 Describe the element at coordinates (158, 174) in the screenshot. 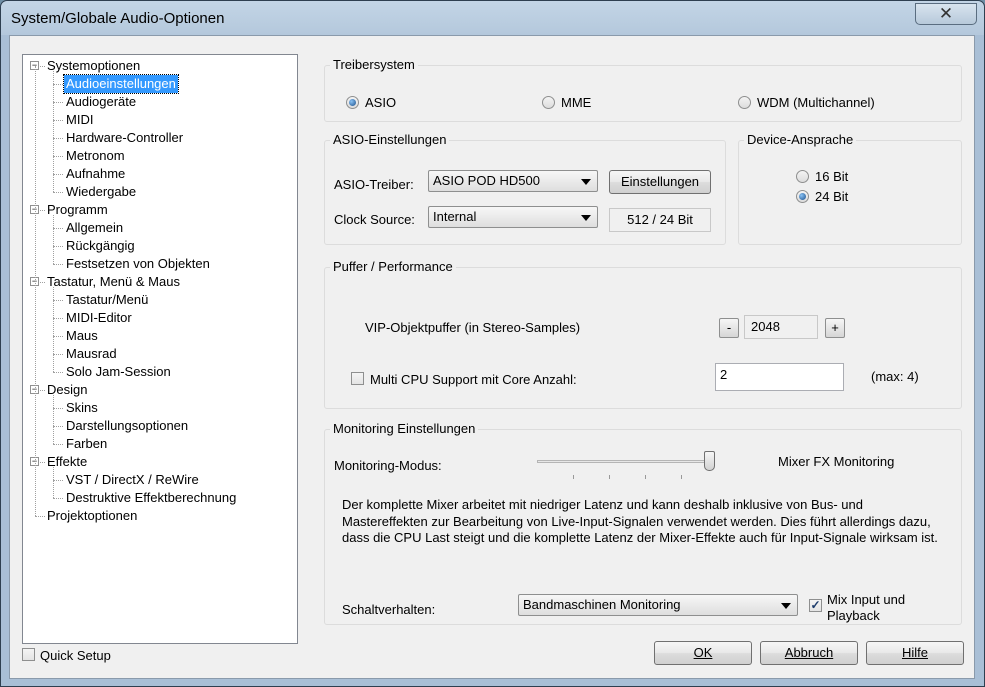

I see `tree-item: Aufnahme` at that location.